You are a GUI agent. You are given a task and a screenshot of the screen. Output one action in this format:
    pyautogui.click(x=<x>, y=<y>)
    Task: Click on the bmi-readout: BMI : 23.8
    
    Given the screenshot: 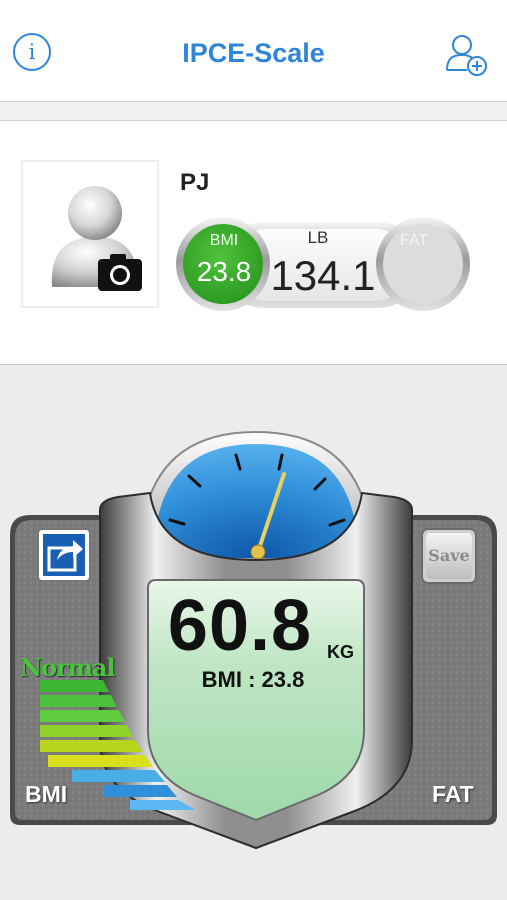 What is the action you would take?
    pyautogui.click(x=253, y=679)
    